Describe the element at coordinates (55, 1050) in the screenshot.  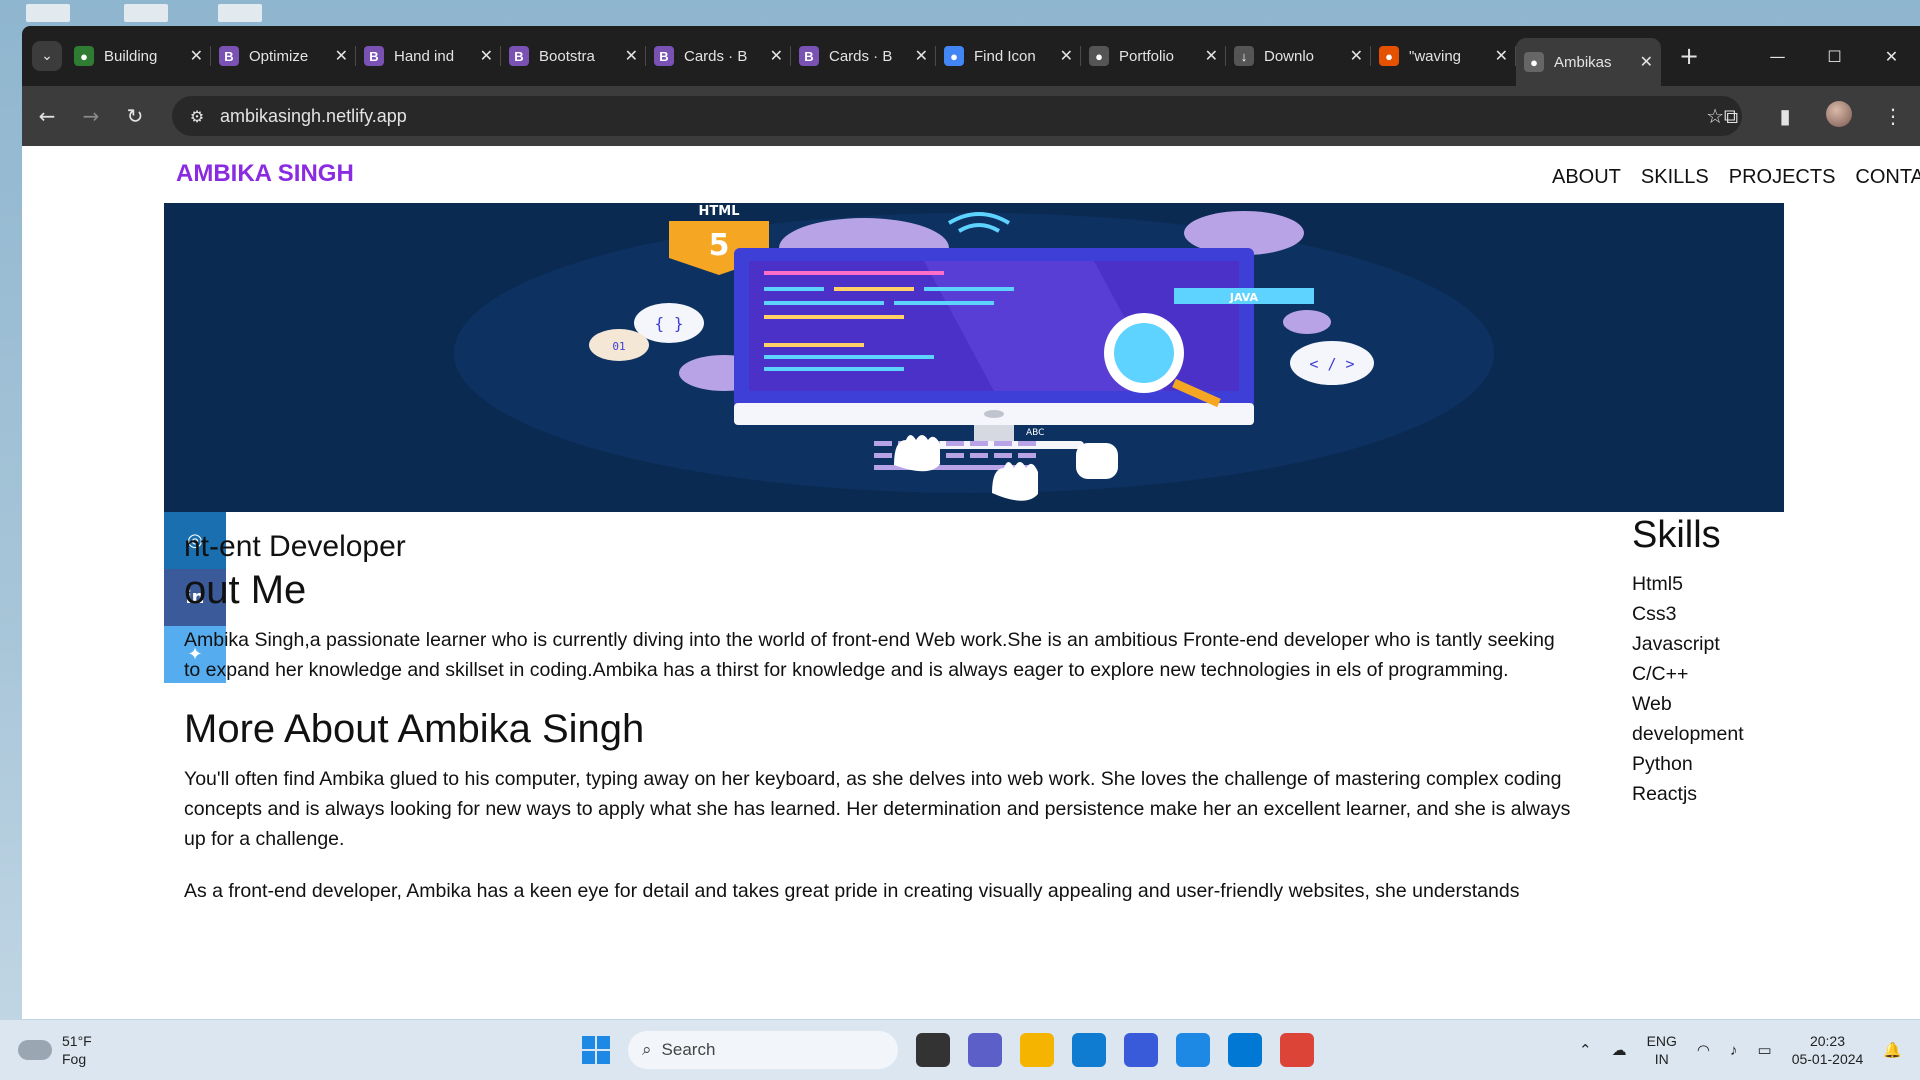
I see `weather-widget: 51°F Fog` at that location.